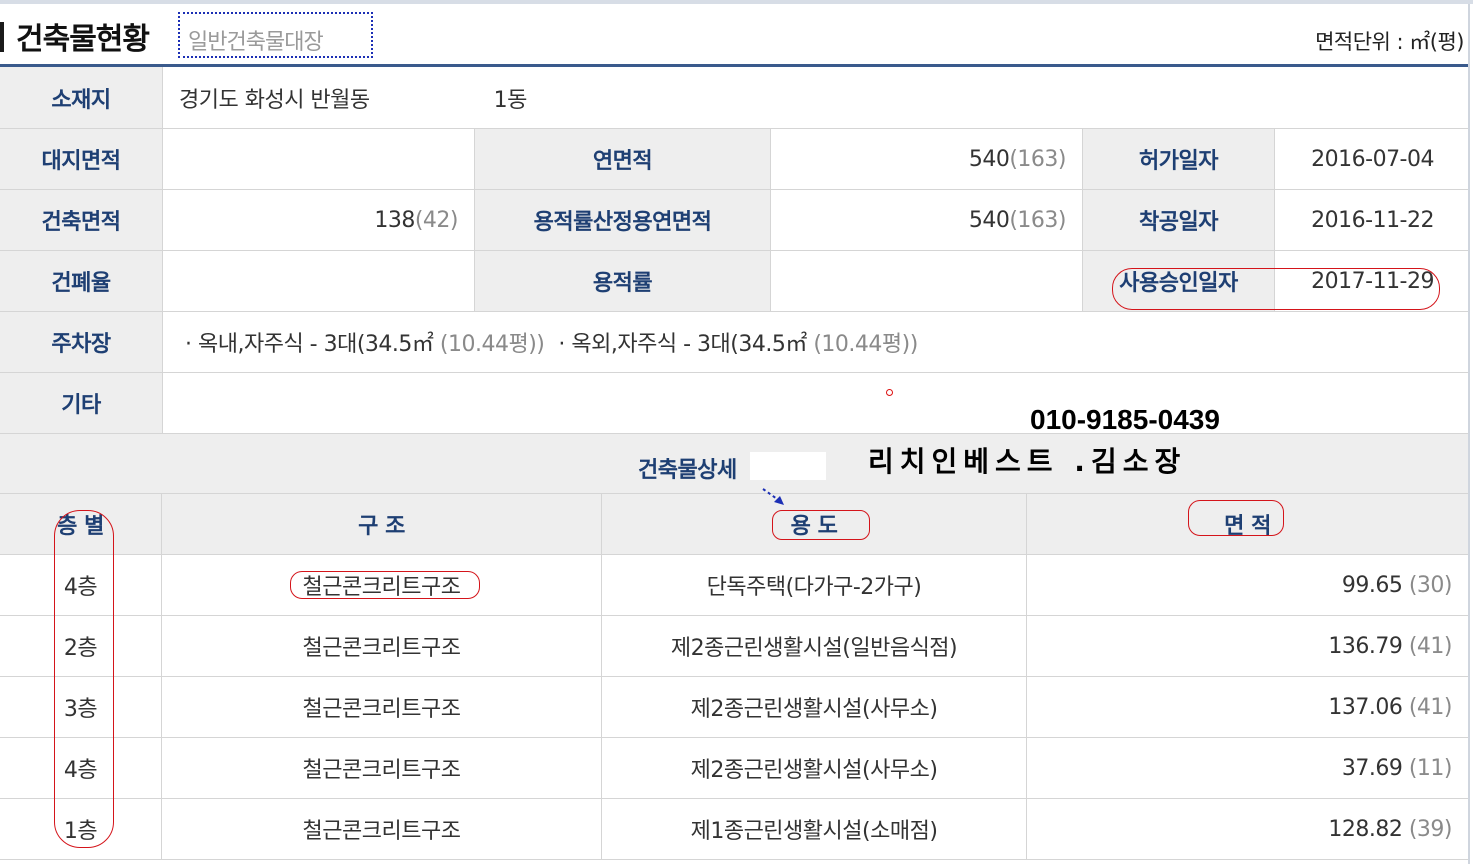  I want to click on section-header: 건축물현황 일반건축물대장 면적단위 : ㎡(평), so click(735, 34).